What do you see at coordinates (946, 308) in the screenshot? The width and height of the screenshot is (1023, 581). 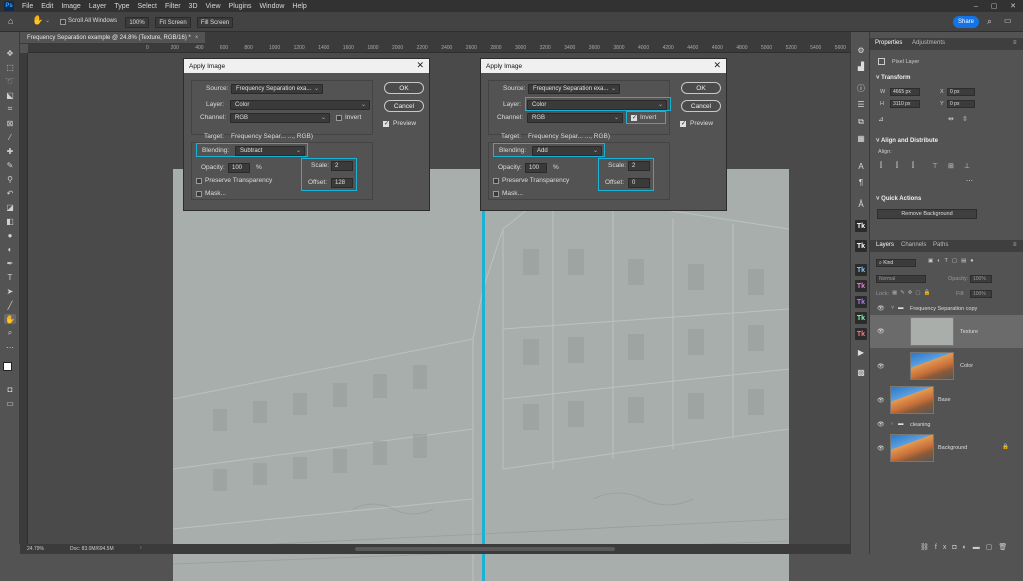 I see `layer-group-row: 👁 ˅ ▬ Frequency Separation copy` at bounding box center [946, 308].